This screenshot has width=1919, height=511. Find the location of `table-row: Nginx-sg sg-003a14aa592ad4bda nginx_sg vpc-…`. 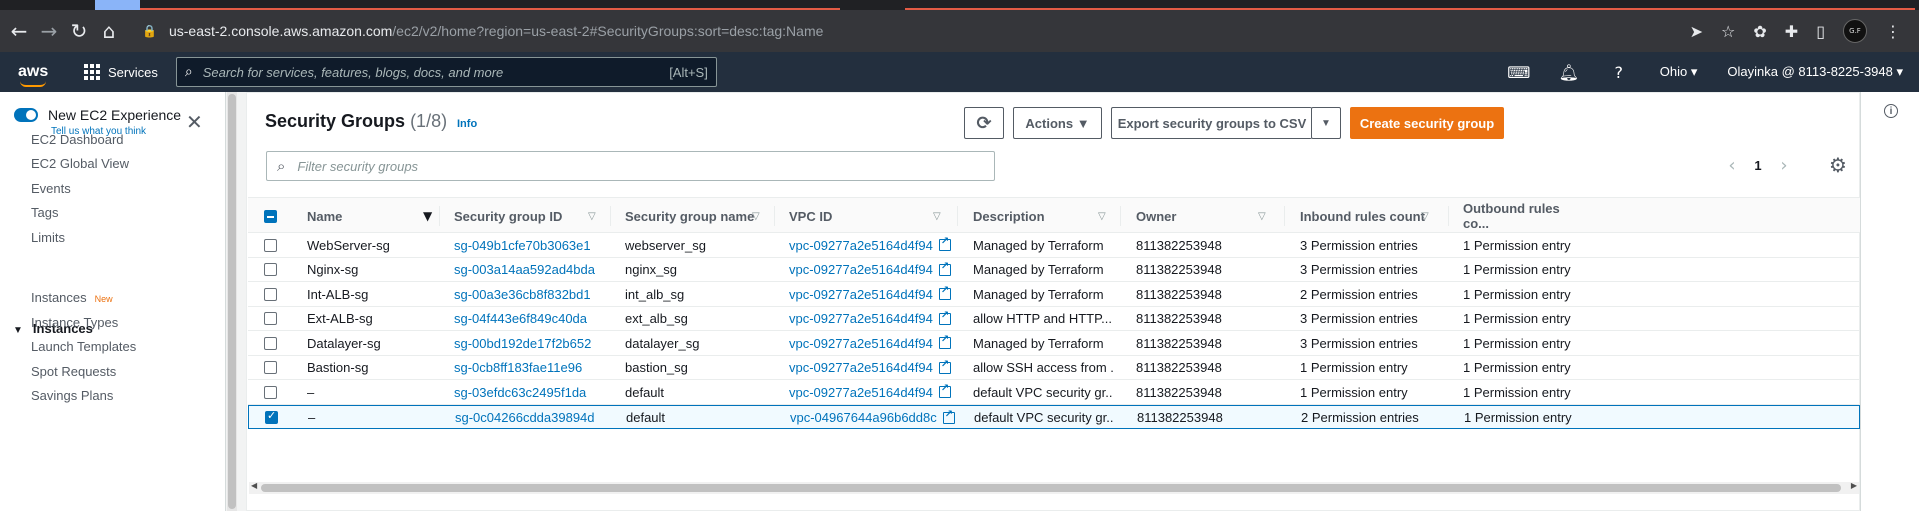

table-row: Nginx-sg sg-003a14aa592ad4bda nginx_sg vpc-… is located at coordinates (1054, 270).